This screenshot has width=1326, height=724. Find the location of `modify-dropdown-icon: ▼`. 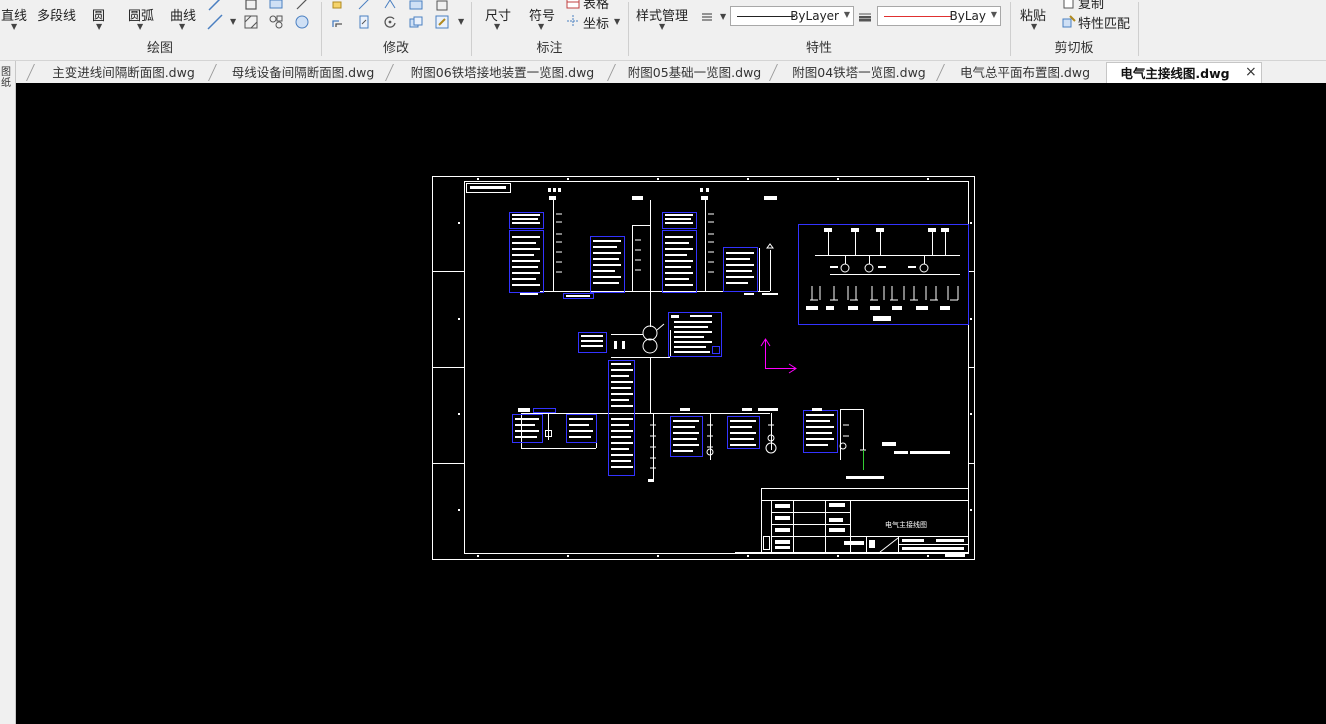

modify-dropdown-icon: ▼ is located at coordinates (461, 21).